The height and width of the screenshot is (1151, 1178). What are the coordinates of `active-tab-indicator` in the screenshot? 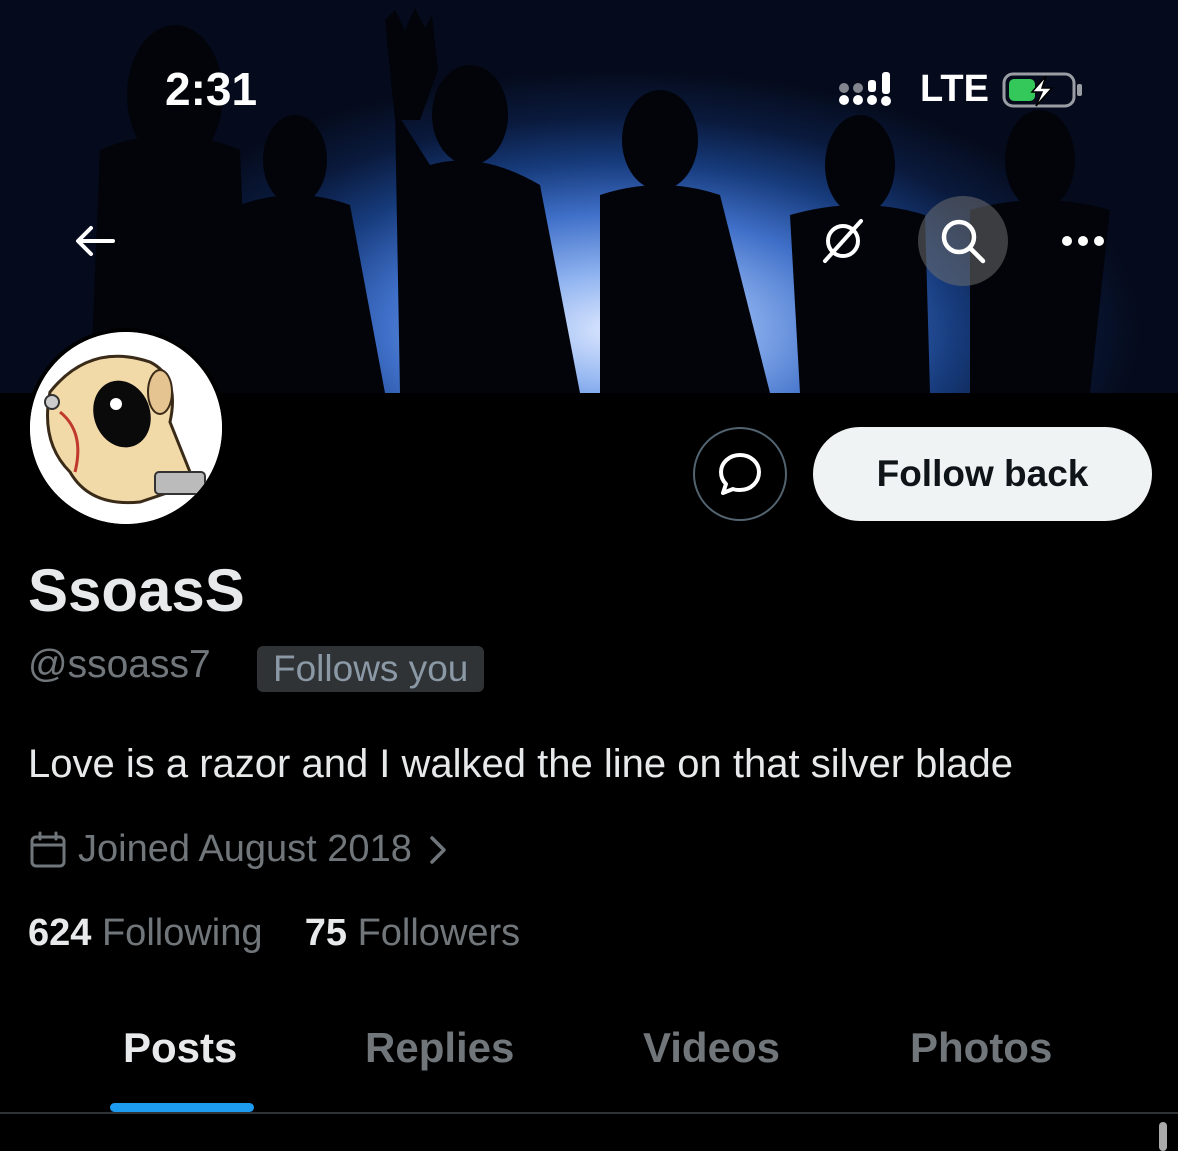 It's located at (182, 1107).